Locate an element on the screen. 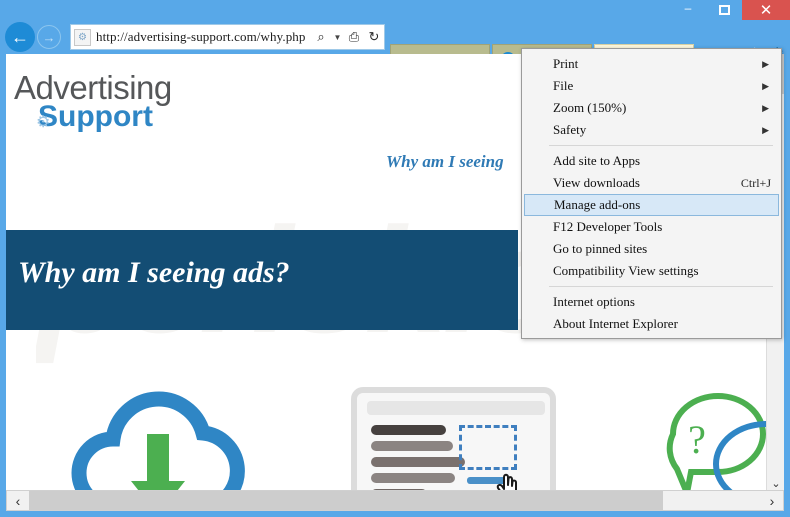 The width and height of the screenshot is (790, 517). chevron-down-icon: ▼ is located at coordinates (337, 37).